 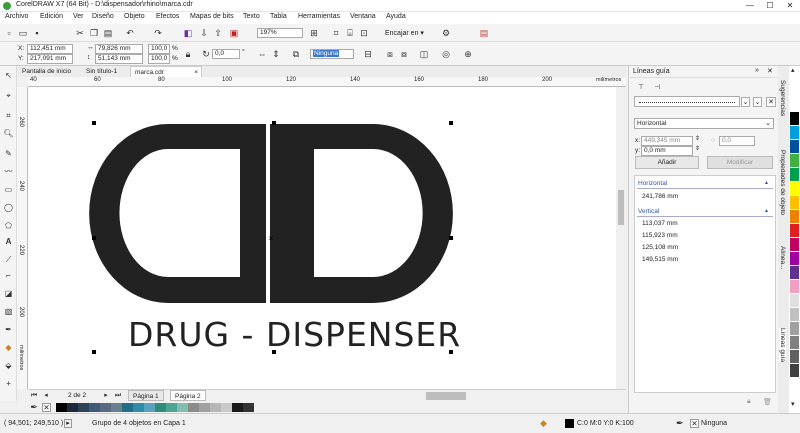 I want to click on menu-archivo: Archivo, so click(x=16, y=16).